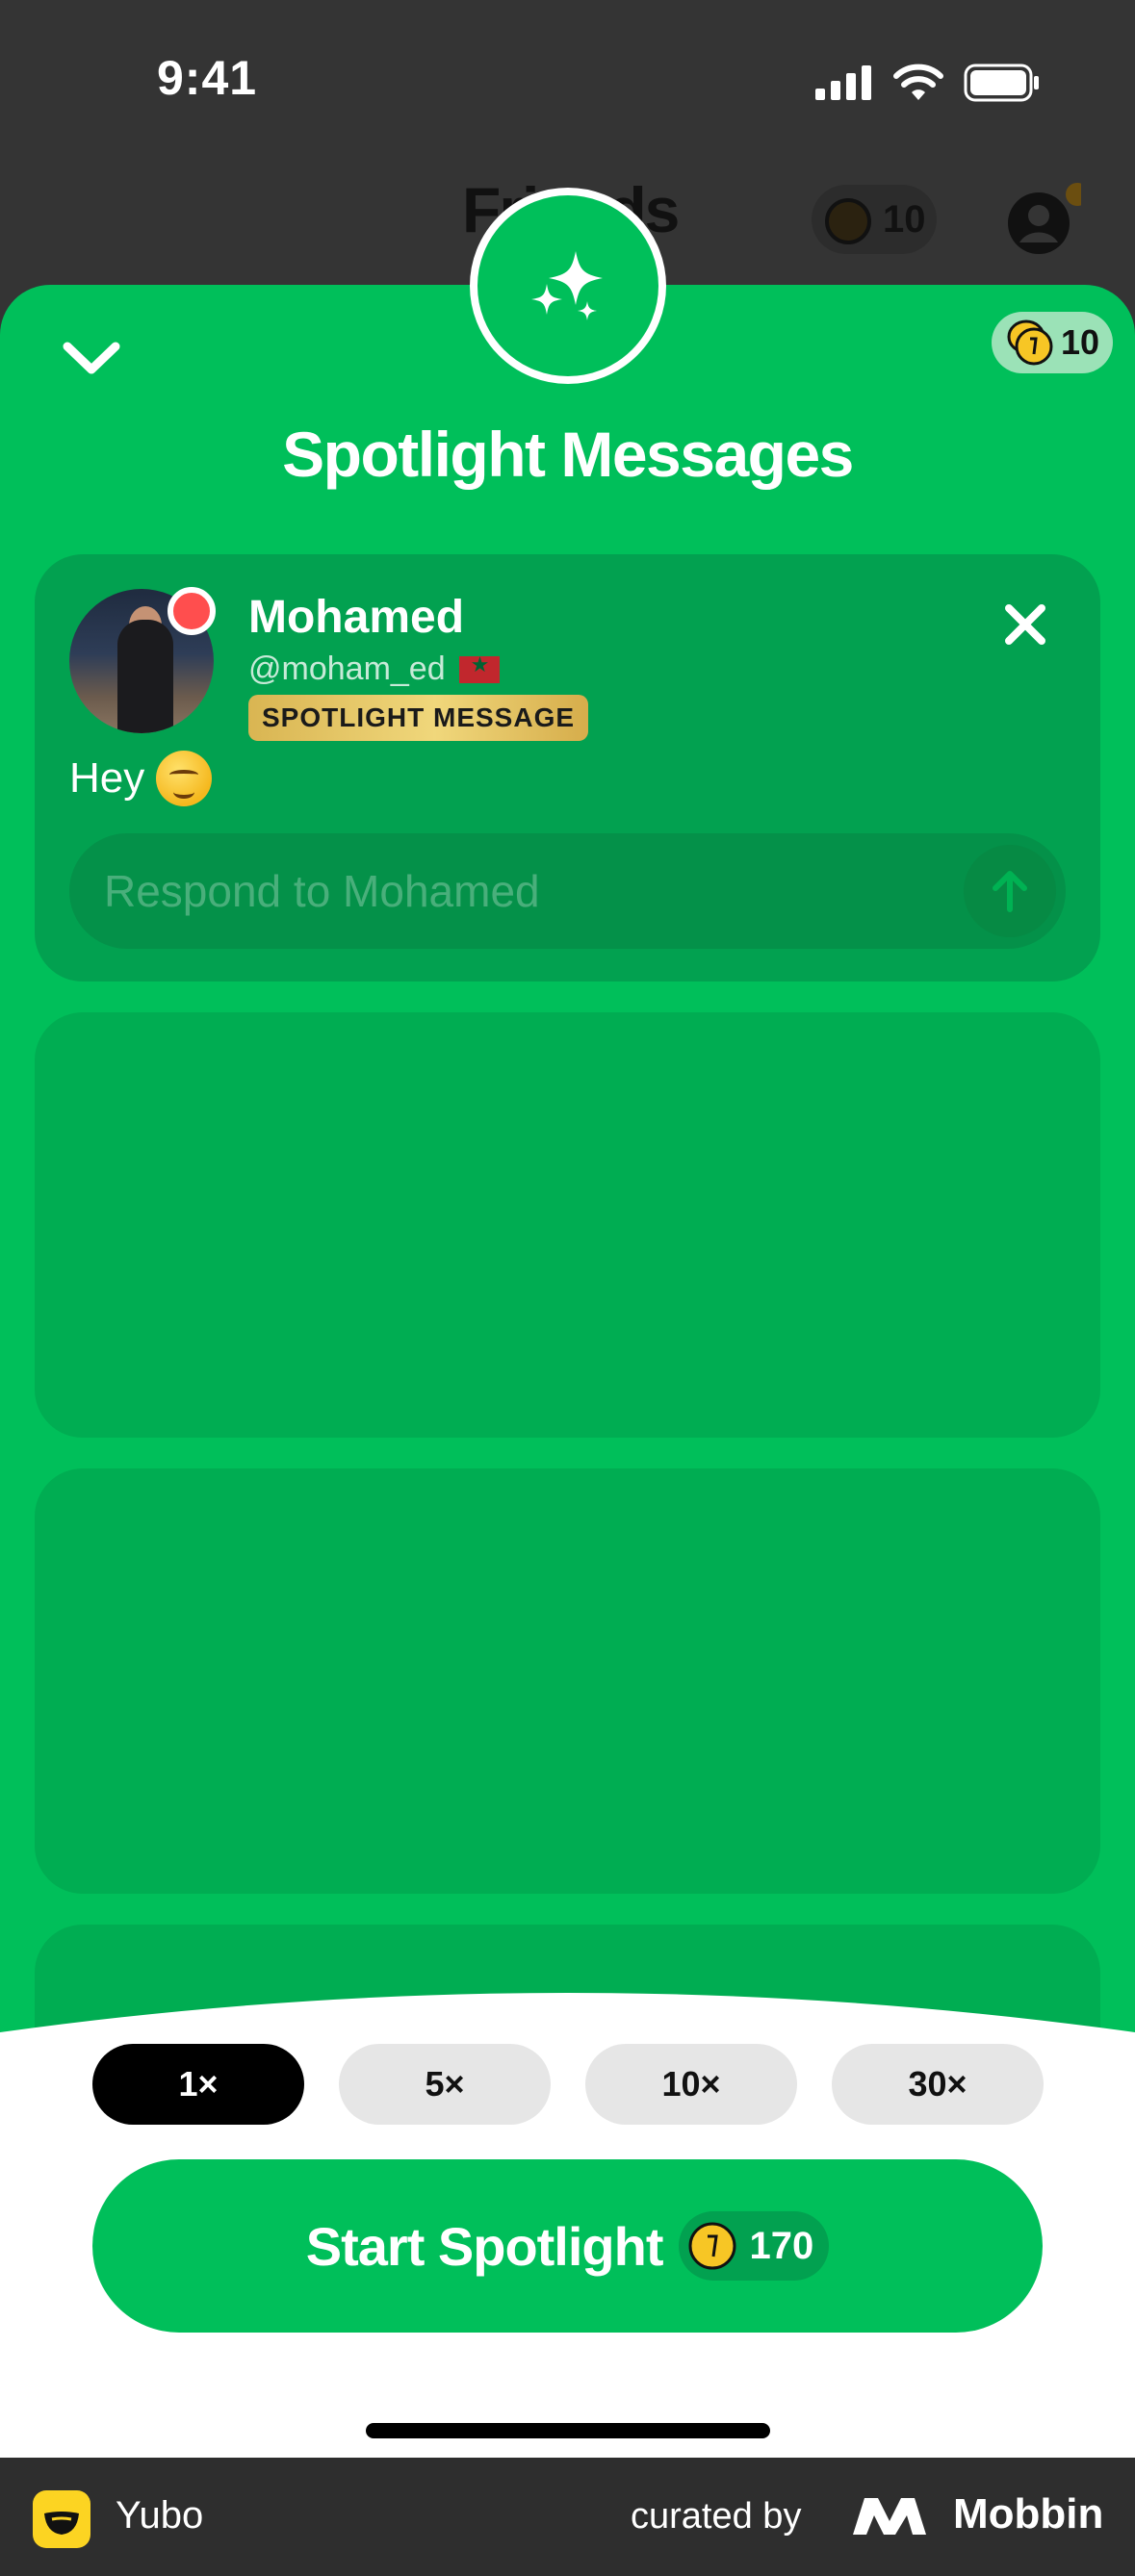 This screenshot has width=1135, height=2576. Describe the element at coordinates (568, 2430) in the screenshot. I see `home-indicator` at that location.